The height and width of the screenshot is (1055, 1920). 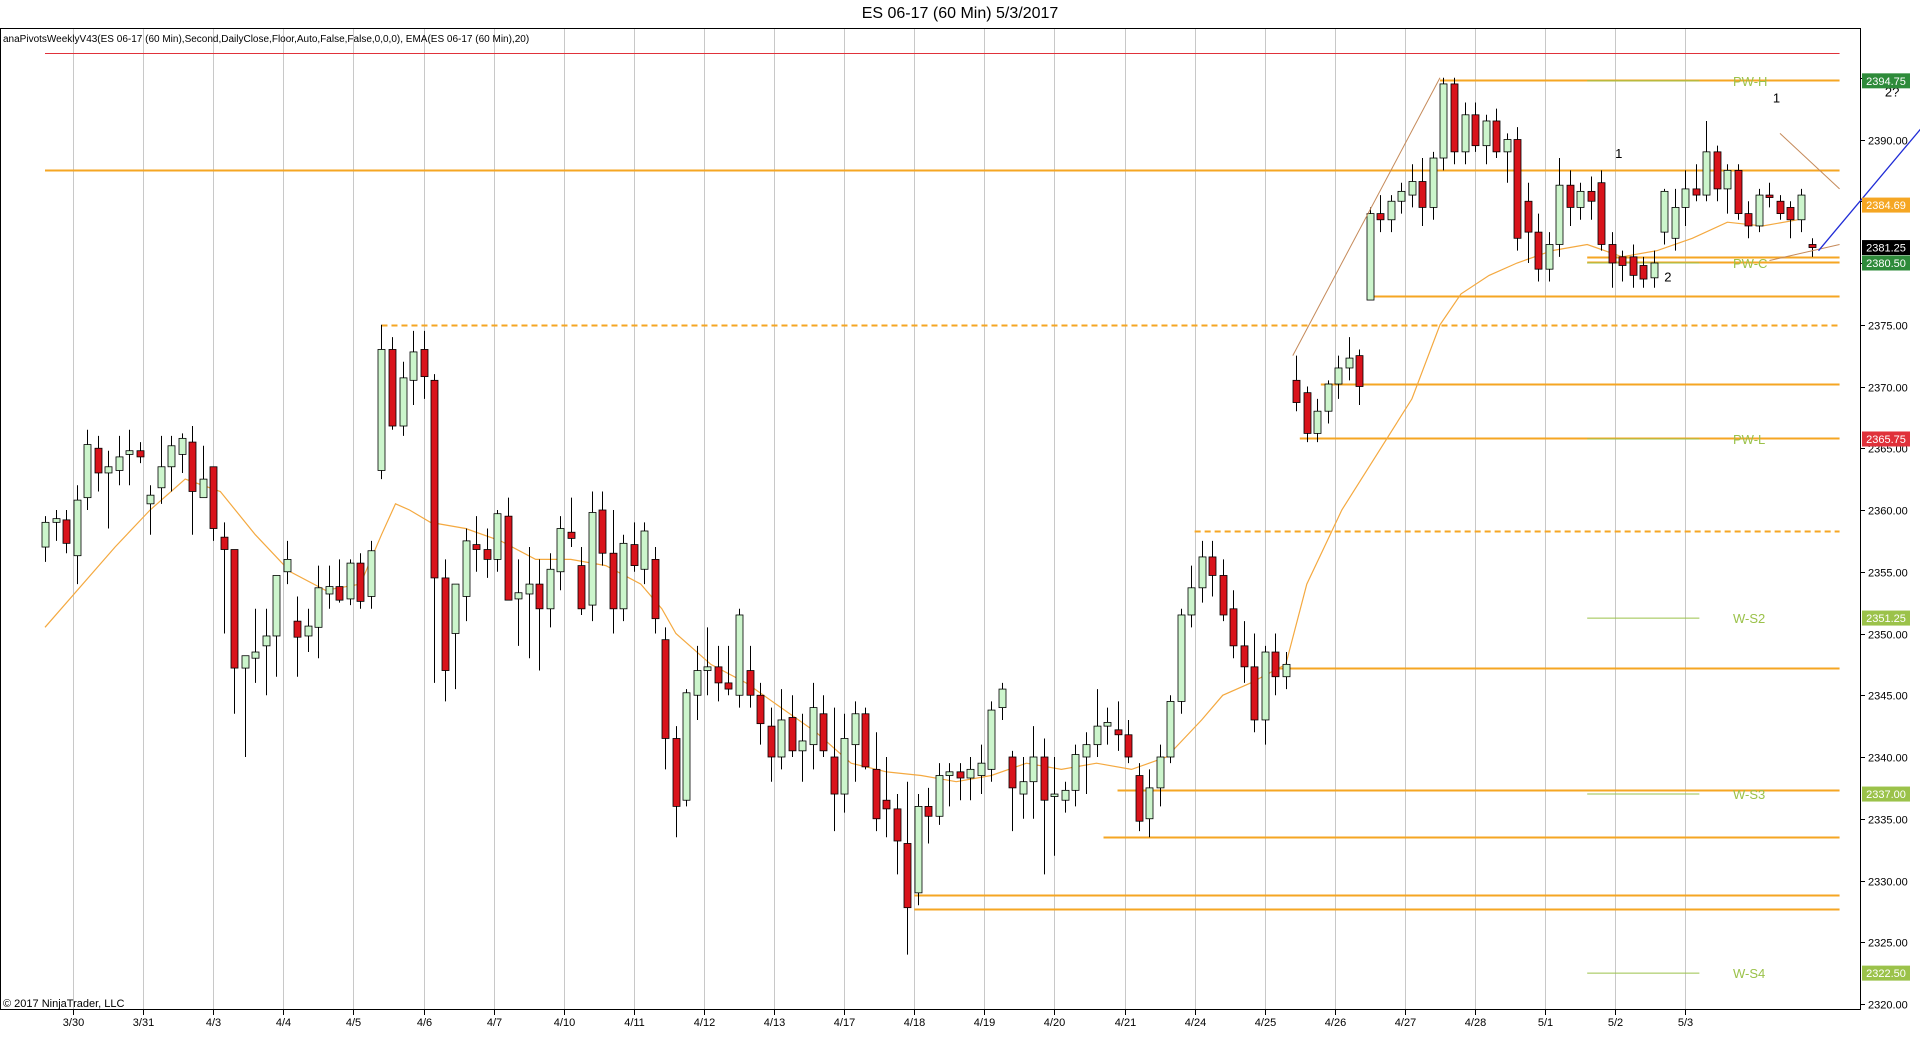 What do you see at coordinates (494, 1023) in the screenshot?
I see `x-tick-label: 4/7` at bounding box center [494, 1023].